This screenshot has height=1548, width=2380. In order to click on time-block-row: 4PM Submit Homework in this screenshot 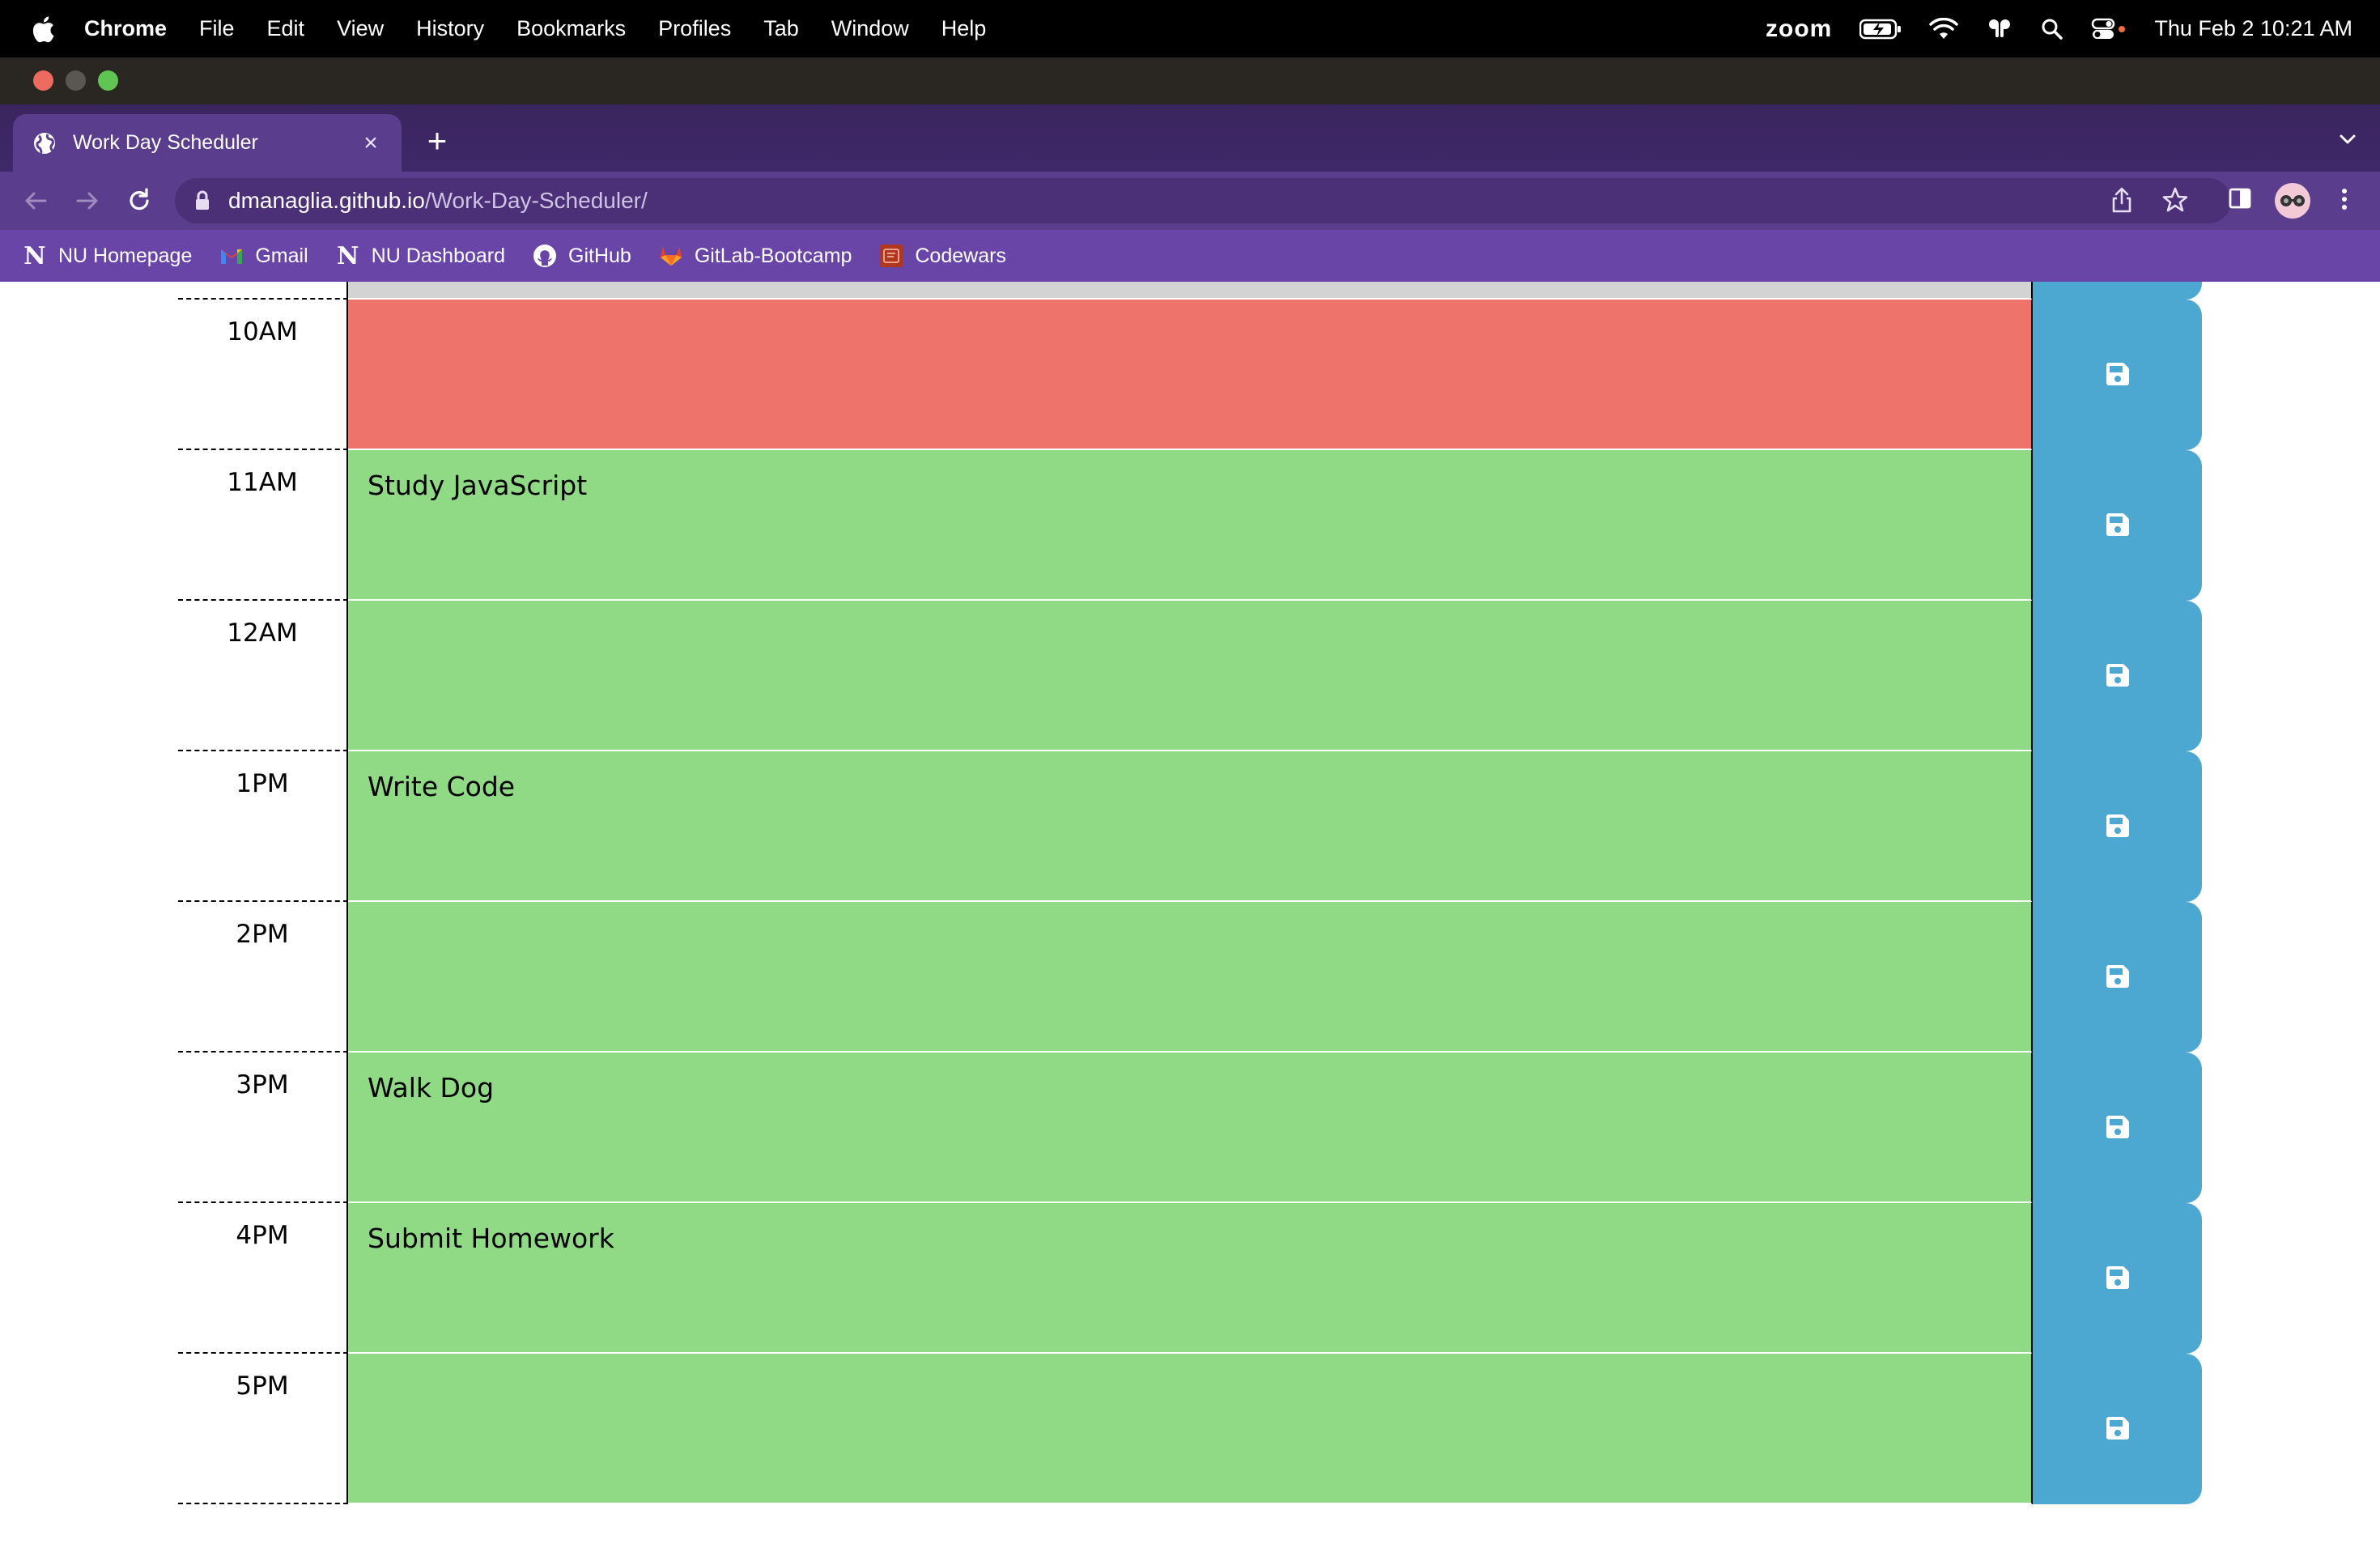, I will do `click(1190, 1278)`.